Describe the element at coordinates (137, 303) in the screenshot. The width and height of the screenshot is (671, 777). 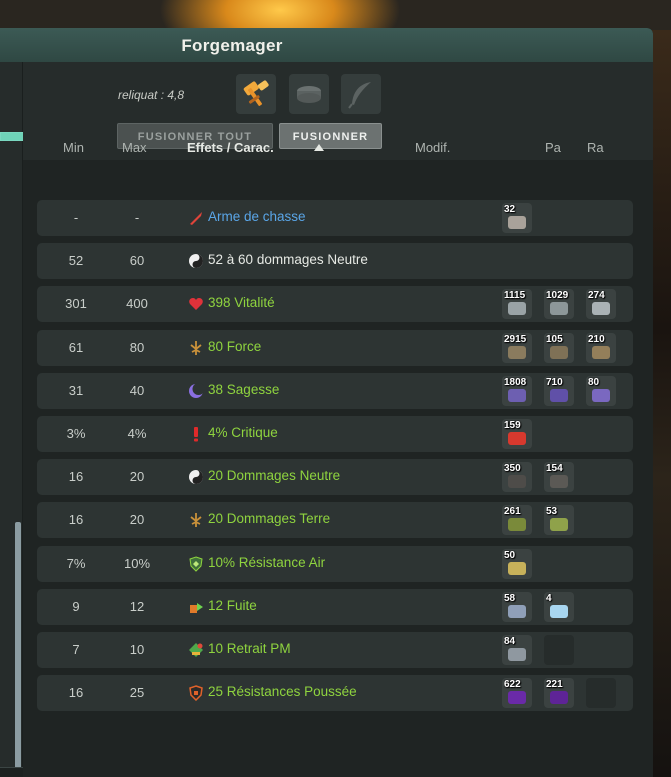
I see `effect-max: 400` at that location.